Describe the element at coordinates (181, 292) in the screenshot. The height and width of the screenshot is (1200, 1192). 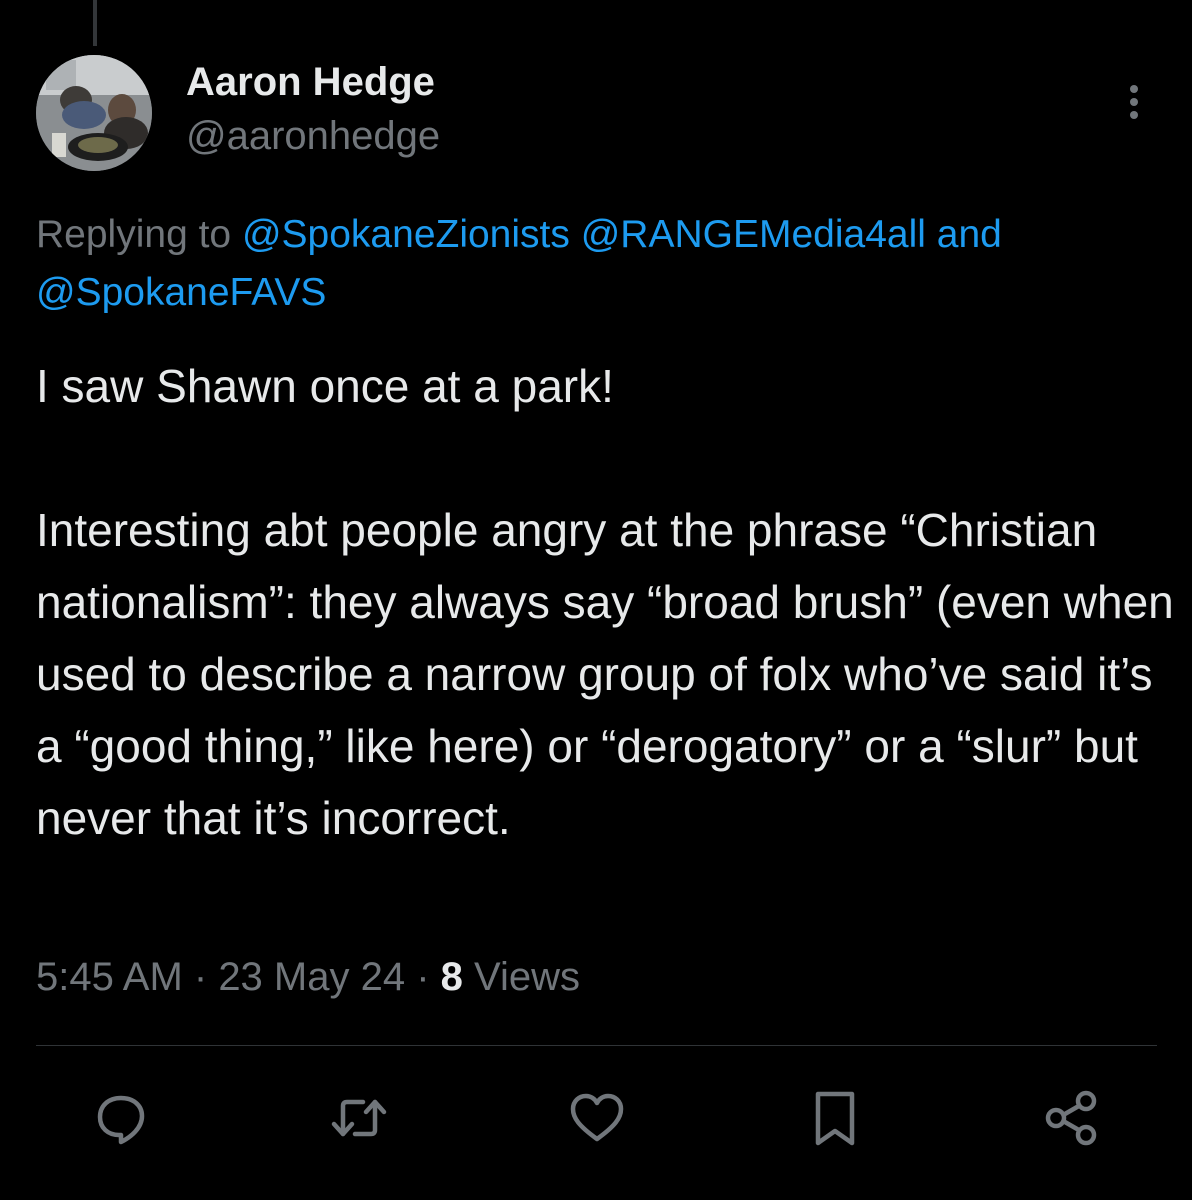
I see `mention-link: @SpokaneFAVS` at that location.